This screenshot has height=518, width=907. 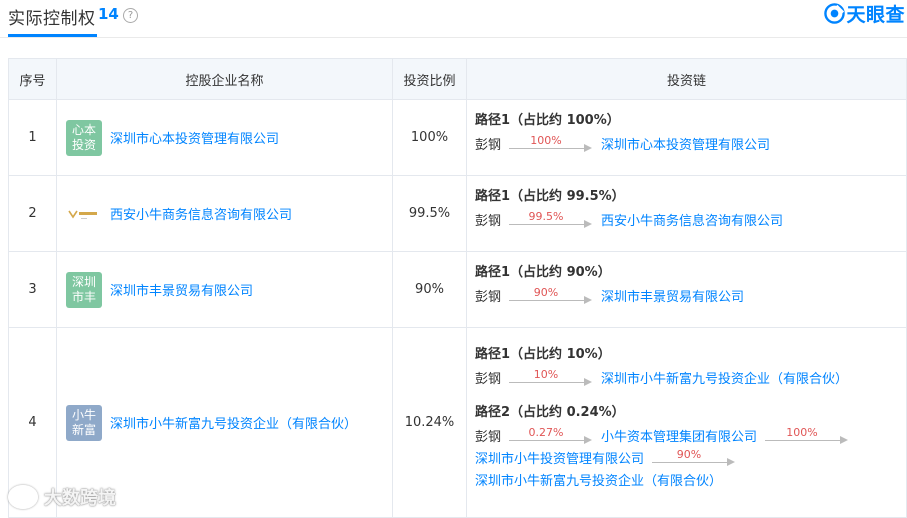 I want to click on company-logo-badge: 深圳 市丰, so click(x=84, y=289).